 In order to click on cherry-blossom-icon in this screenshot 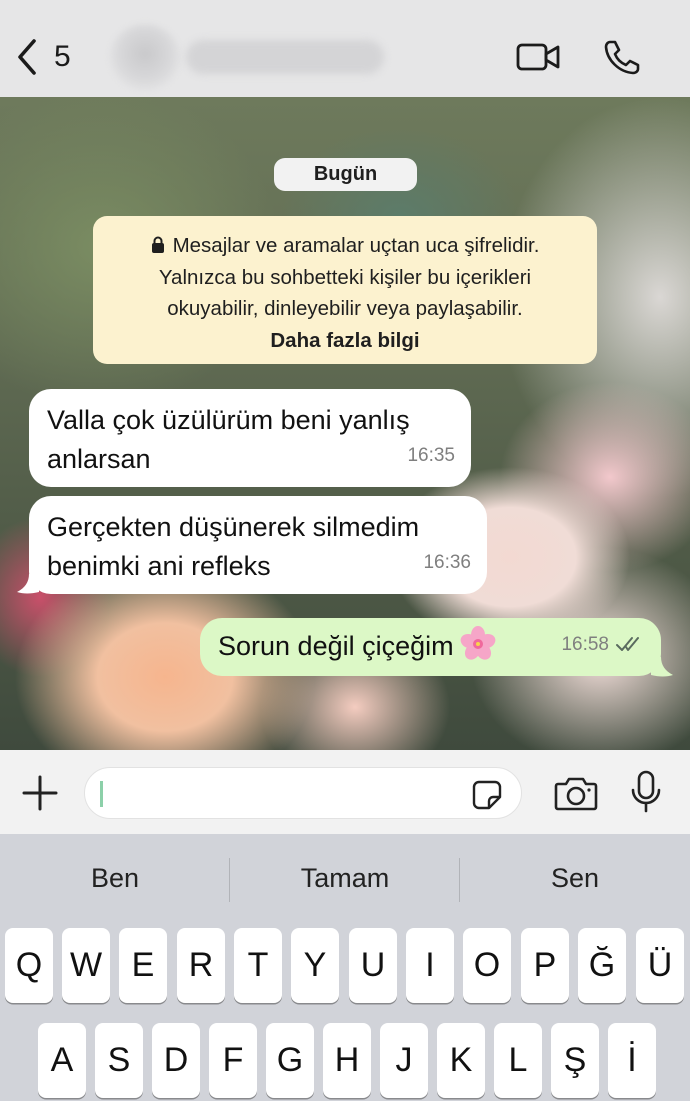, I will do `click(478, 643)`.